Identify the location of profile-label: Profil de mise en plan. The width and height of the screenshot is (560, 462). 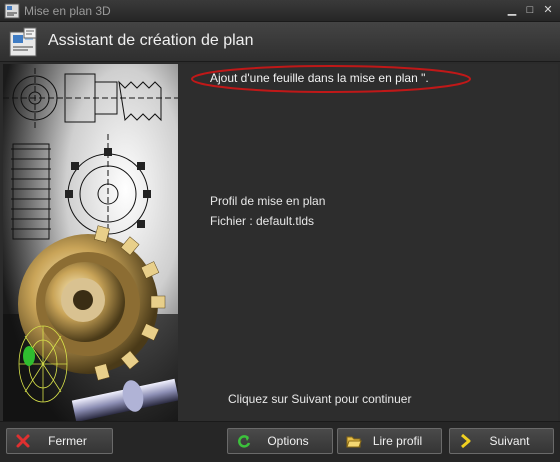
(268, 201).